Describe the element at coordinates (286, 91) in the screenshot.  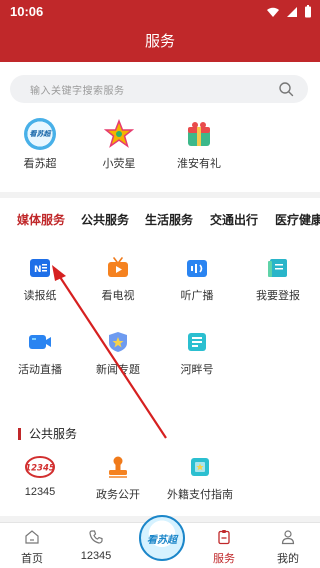
I see `search-icon` at that location.